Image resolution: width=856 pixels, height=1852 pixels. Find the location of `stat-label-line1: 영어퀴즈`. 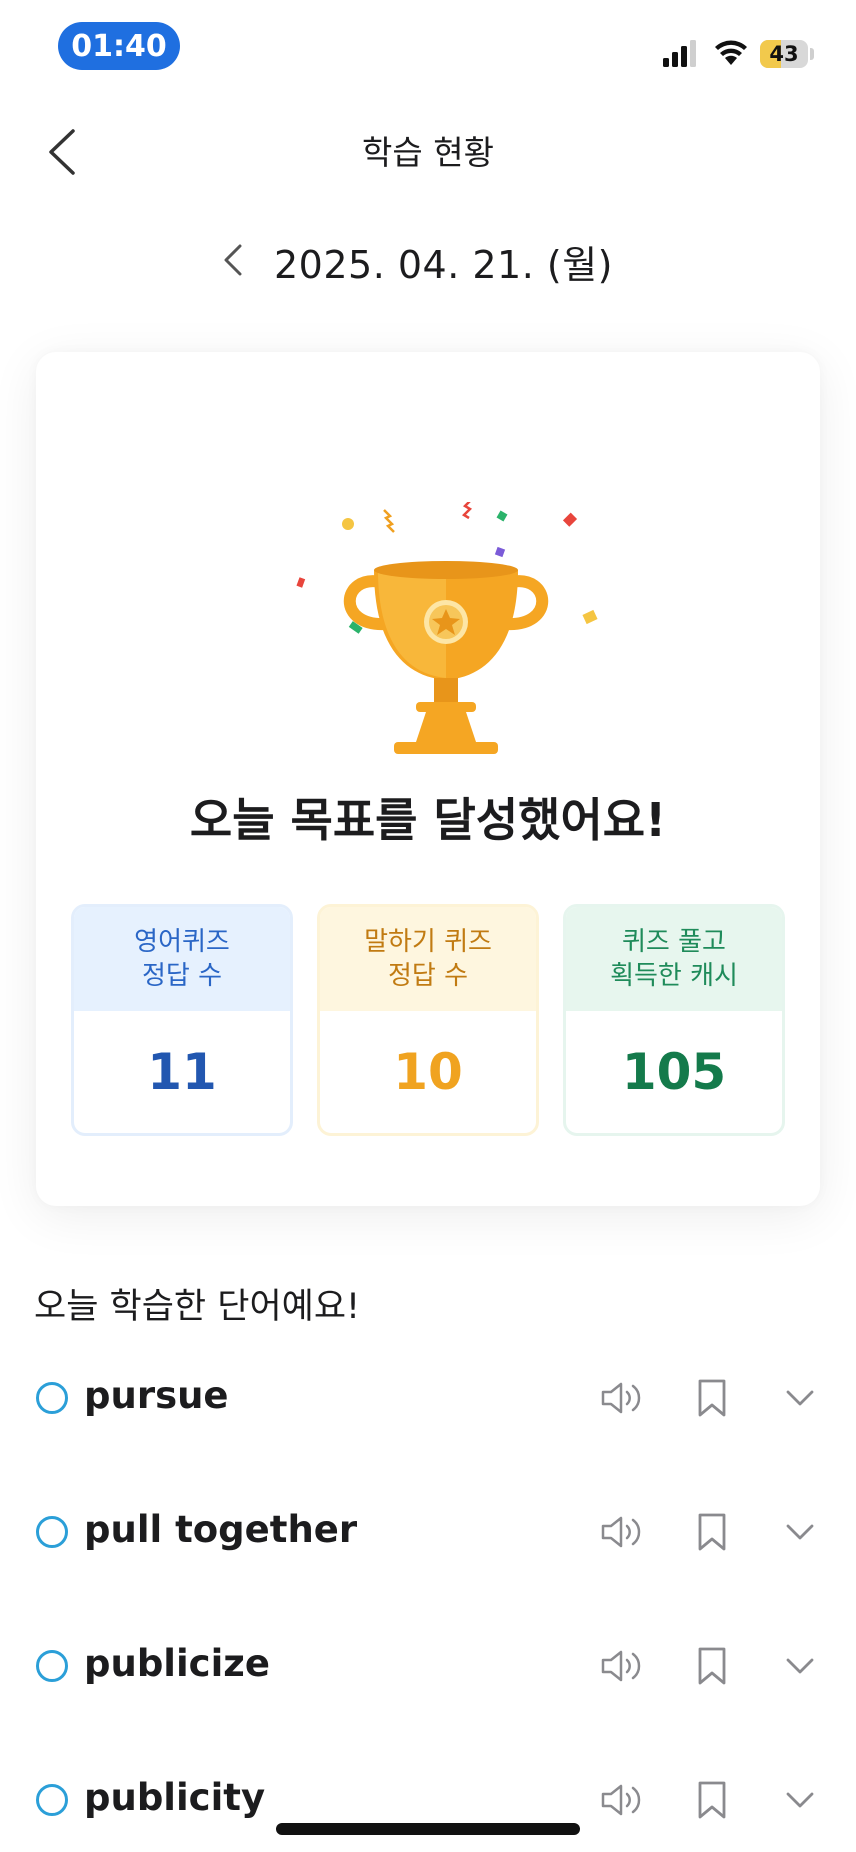

stat-label-line1: 영어퀴즈 is located at coordinates (182, 942).